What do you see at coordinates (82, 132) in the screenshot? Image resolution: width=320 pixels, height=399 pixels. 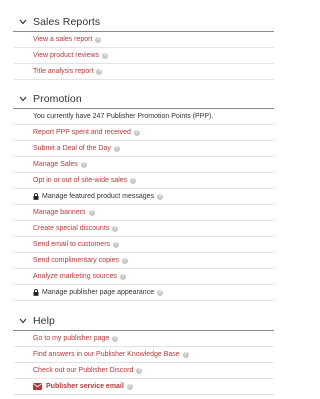 I see `report-ppp-link: Report PPP spent and received` at bounding box center [82, 132].